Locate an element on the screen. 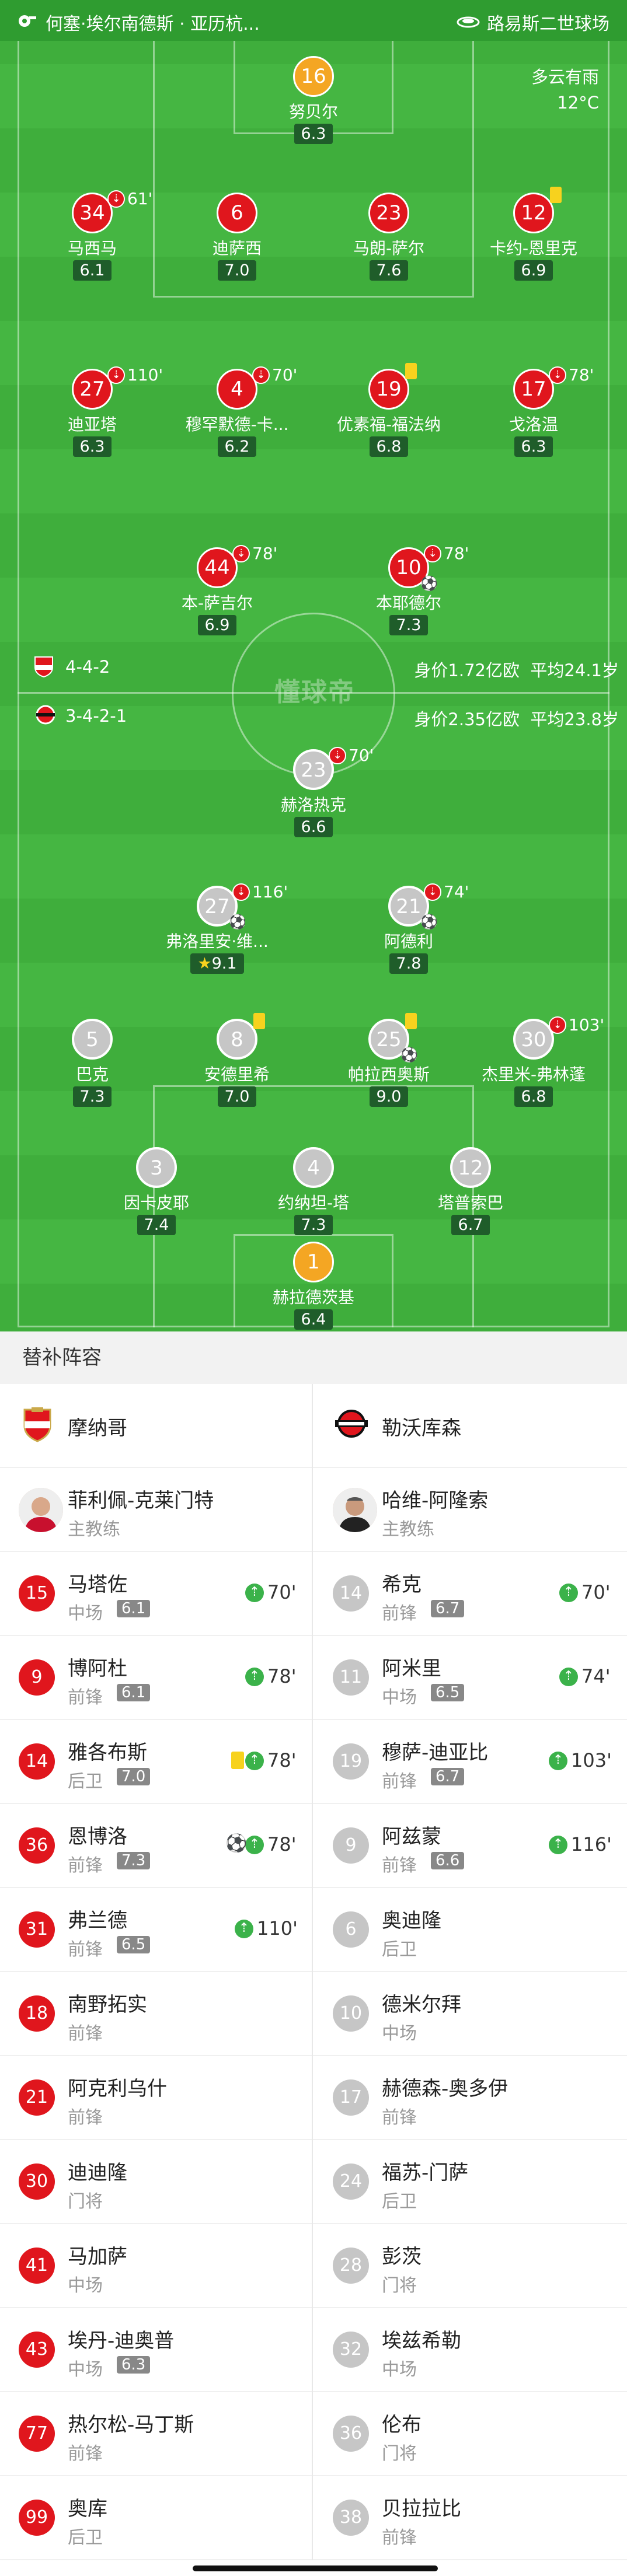  player-number: 4 is located at coordinates (237, 389).